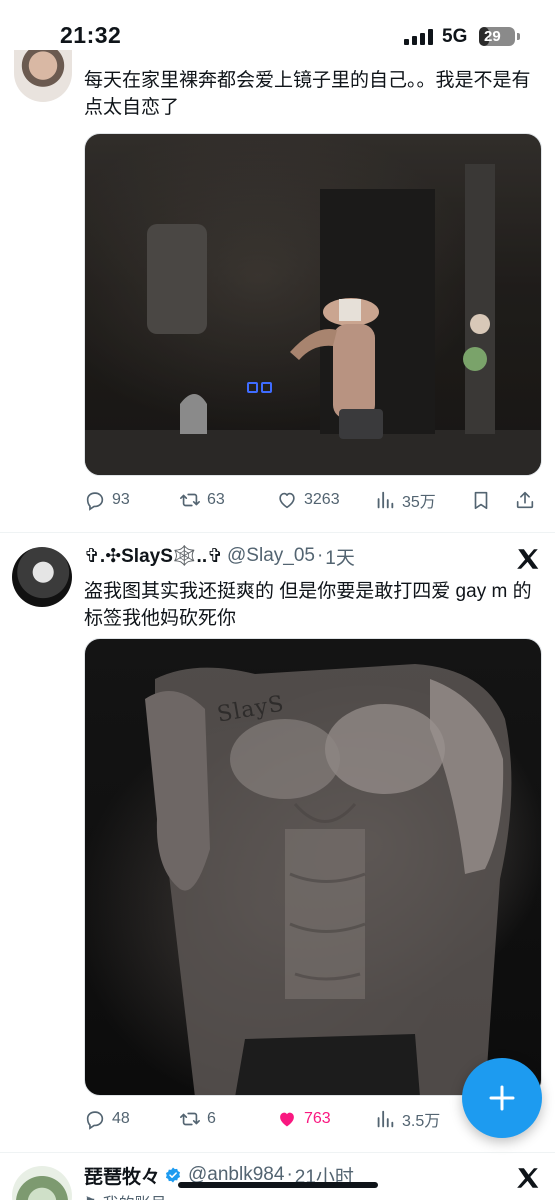 The height and width of the screenshot is (1200, 555). I want to click on status-bar: 21:32 5G 29, so click(277, 35).